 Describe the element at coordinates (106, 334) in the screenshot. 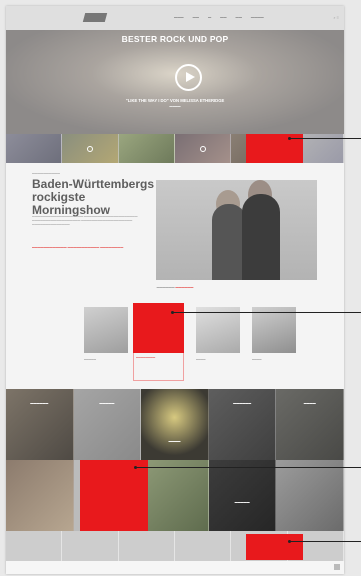

I see `feature-tile: ▬▬▬▬▬` at that location.